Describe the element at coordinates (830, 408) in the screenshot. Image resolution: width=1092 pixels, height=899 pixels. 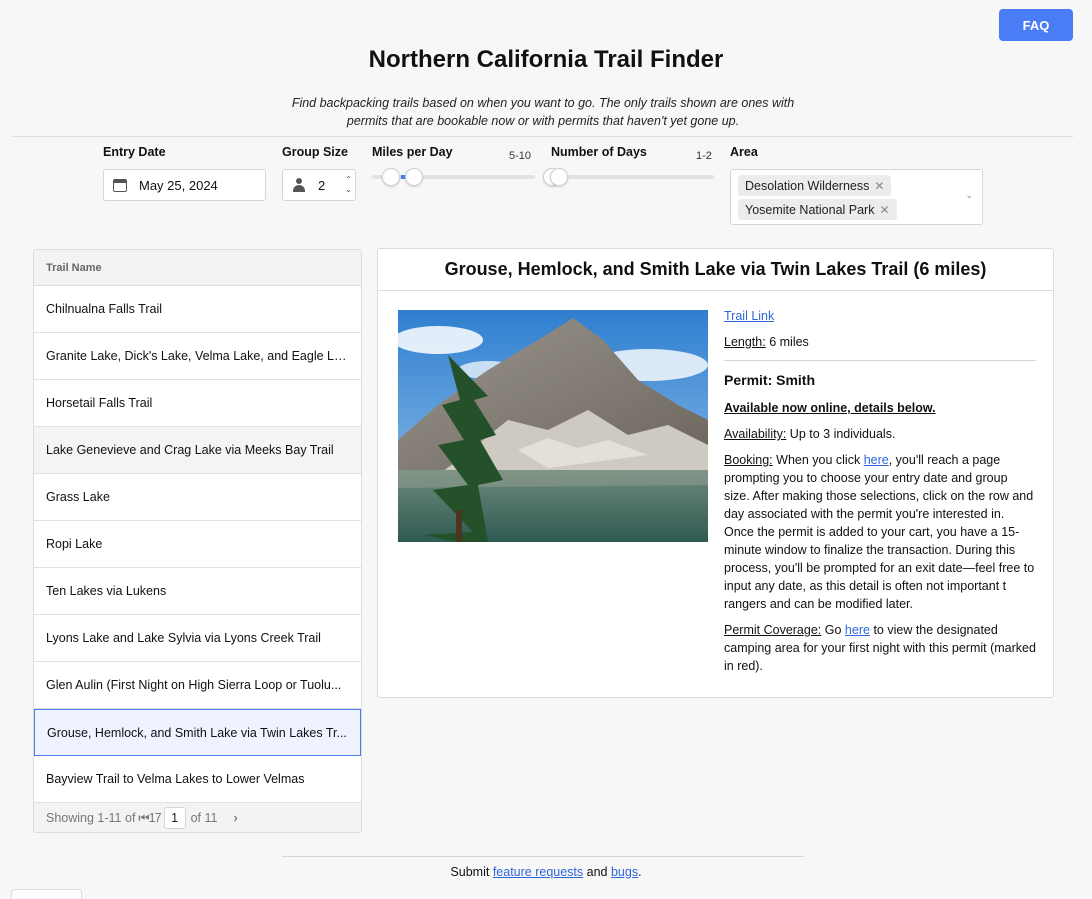
I see `availability-status: Available now online, details below.` at that location.